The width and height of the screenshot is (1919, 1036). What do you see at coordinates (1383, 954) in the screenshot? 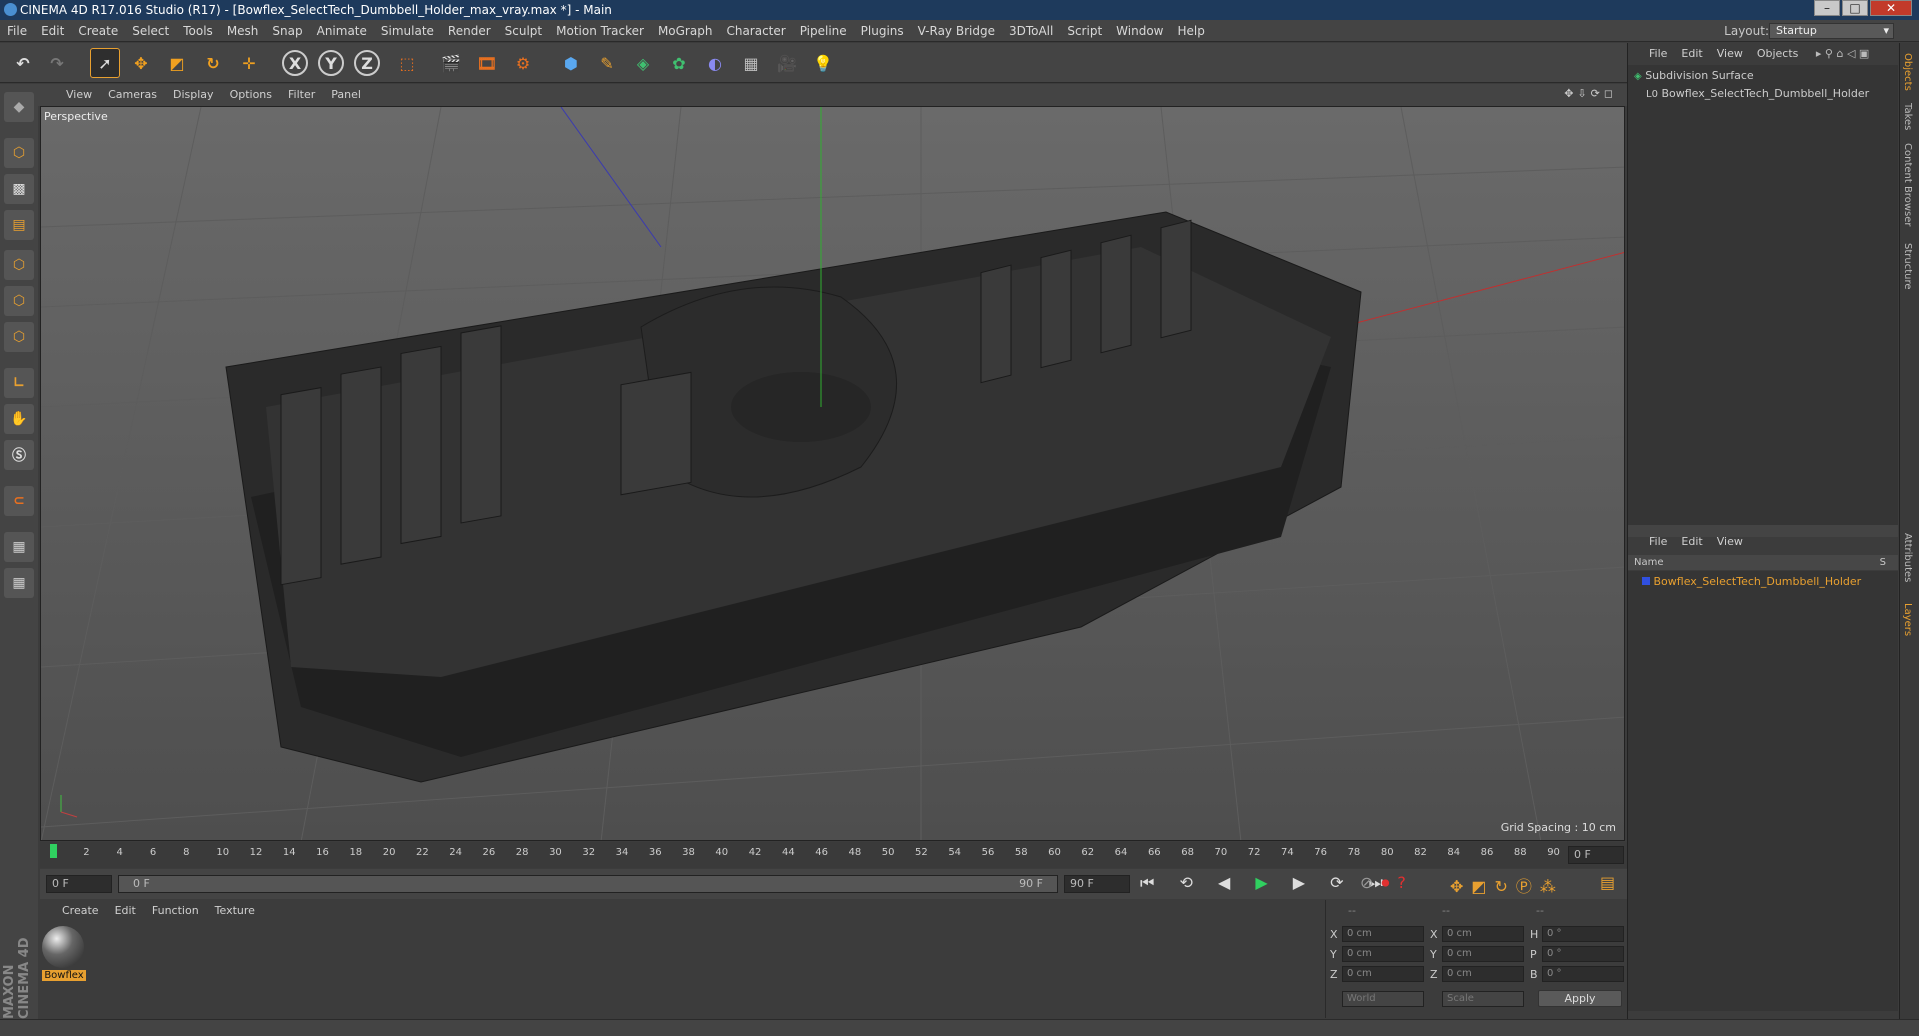
I see `position-y-field: 0 cm` at bounding box center [1383, 954].